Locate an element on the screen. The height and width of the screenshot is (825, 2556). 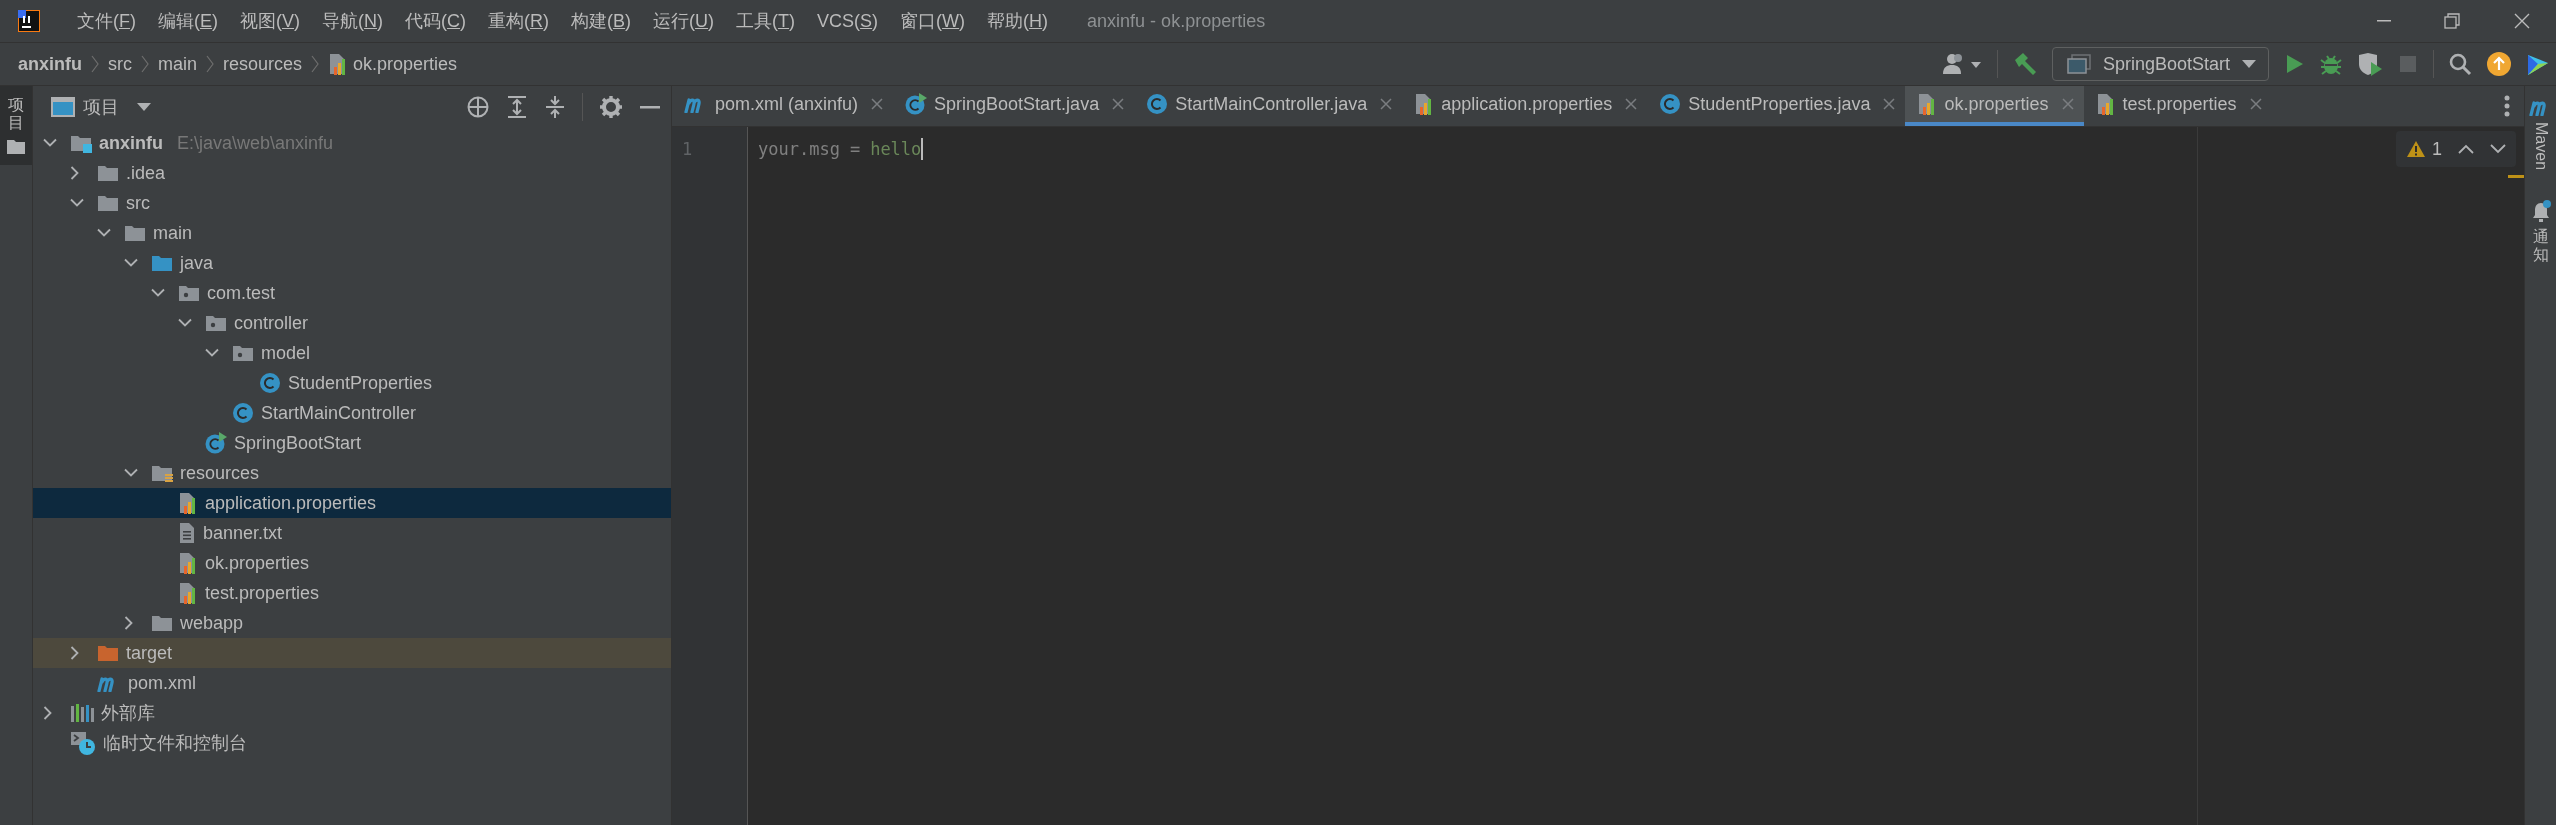
breadcrumb: ok.properties is located at coordinates (393, 64).